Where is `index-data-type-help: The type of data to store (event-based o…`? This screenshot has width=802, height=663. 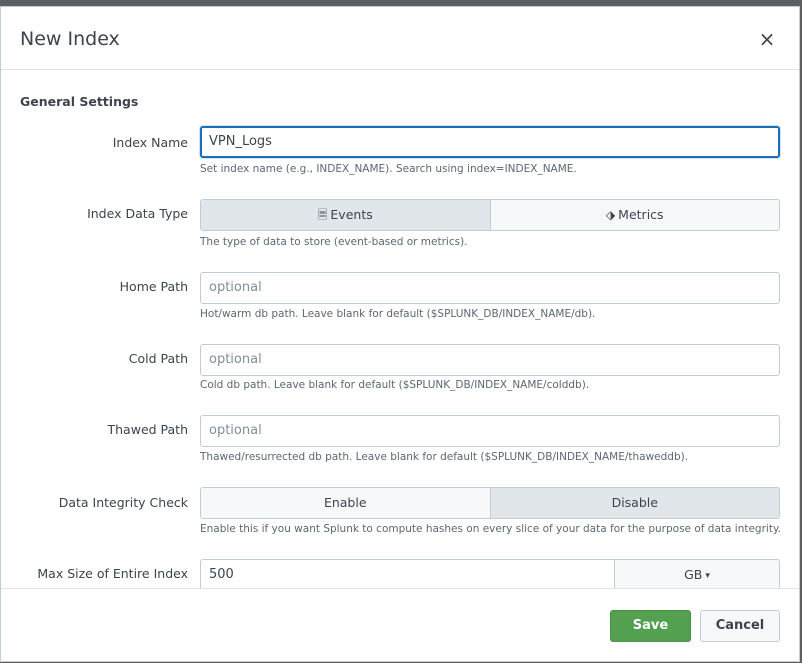
index-data-type-help: The type of data to store (event-based o… is located at coordinates (334, 242).